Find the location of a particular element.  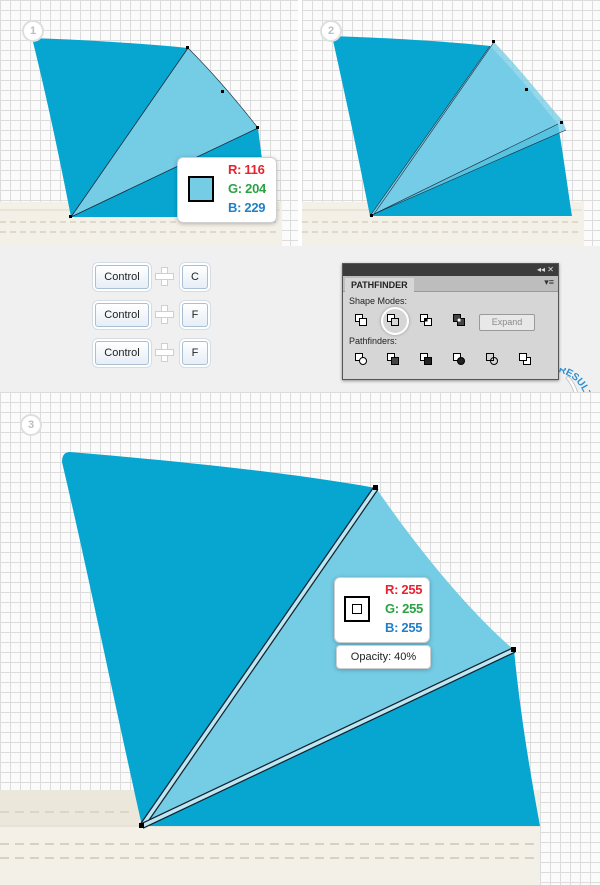

unite-icon is located at coordinates (361, 320).